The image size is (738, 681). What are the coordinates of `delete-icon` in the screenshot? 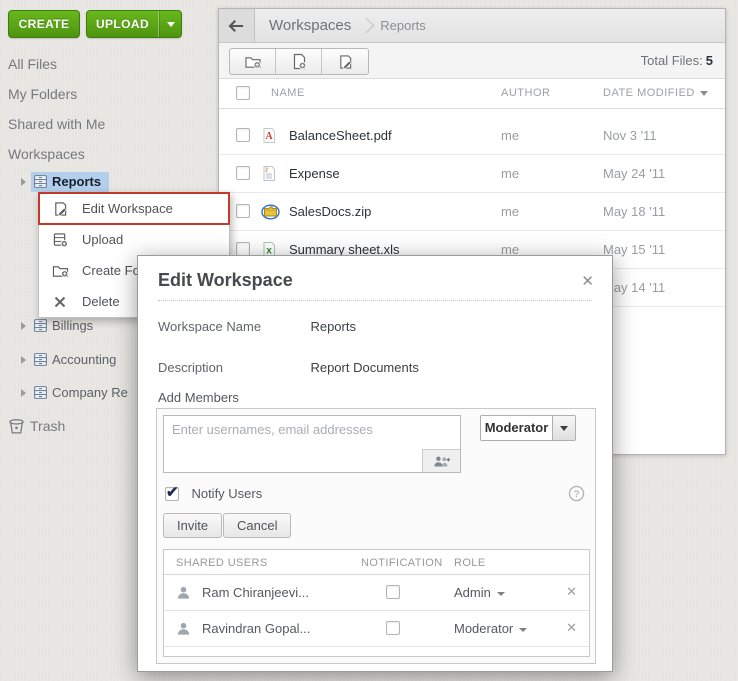 It's located at (60, 302).